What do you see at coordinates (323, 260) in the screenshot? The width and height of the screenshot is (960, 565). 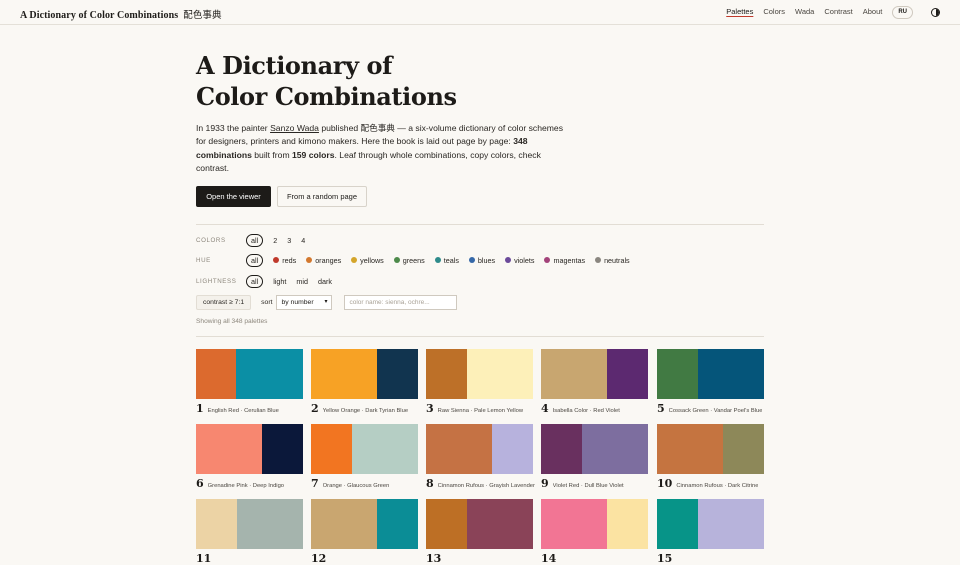 I see `hue-oranges-chip: oranges` at bounding box center [323, 260].